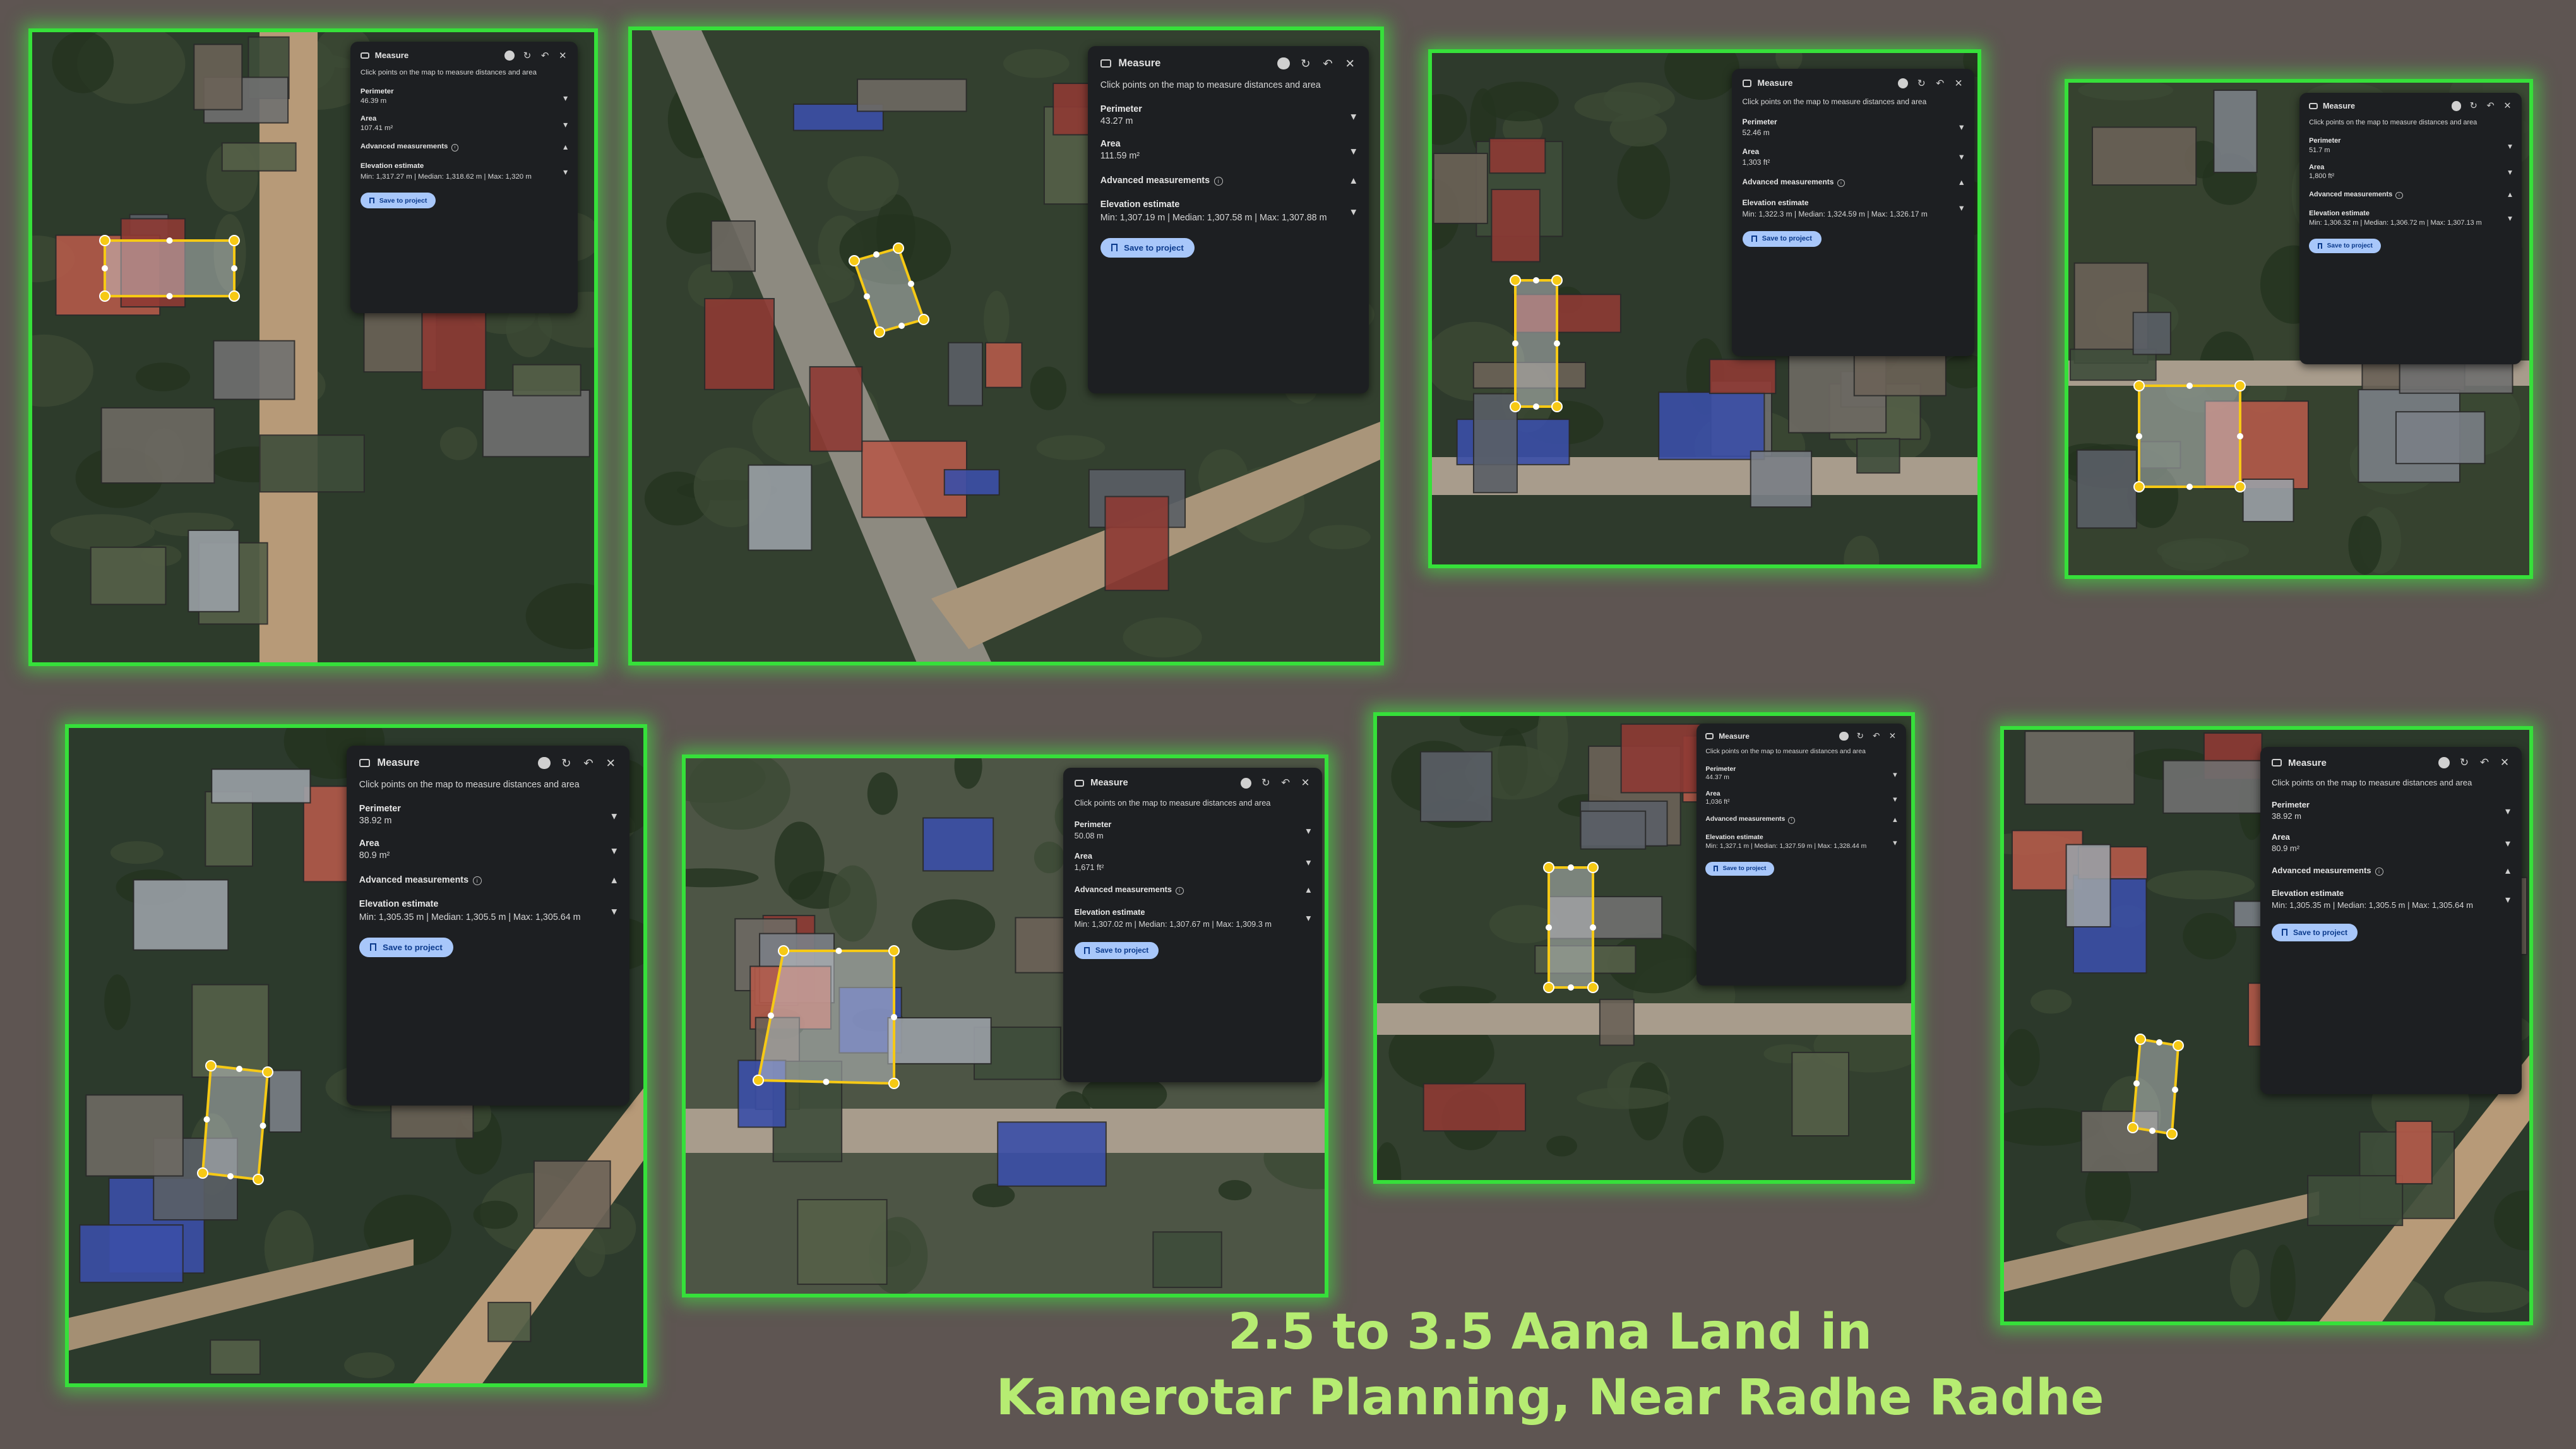  What do you see at coordinates (1193, 830) in the screenshot?
I see `perimeter-row: Perimeter 50.08 m ▾` at bounding box center [1193, 830].